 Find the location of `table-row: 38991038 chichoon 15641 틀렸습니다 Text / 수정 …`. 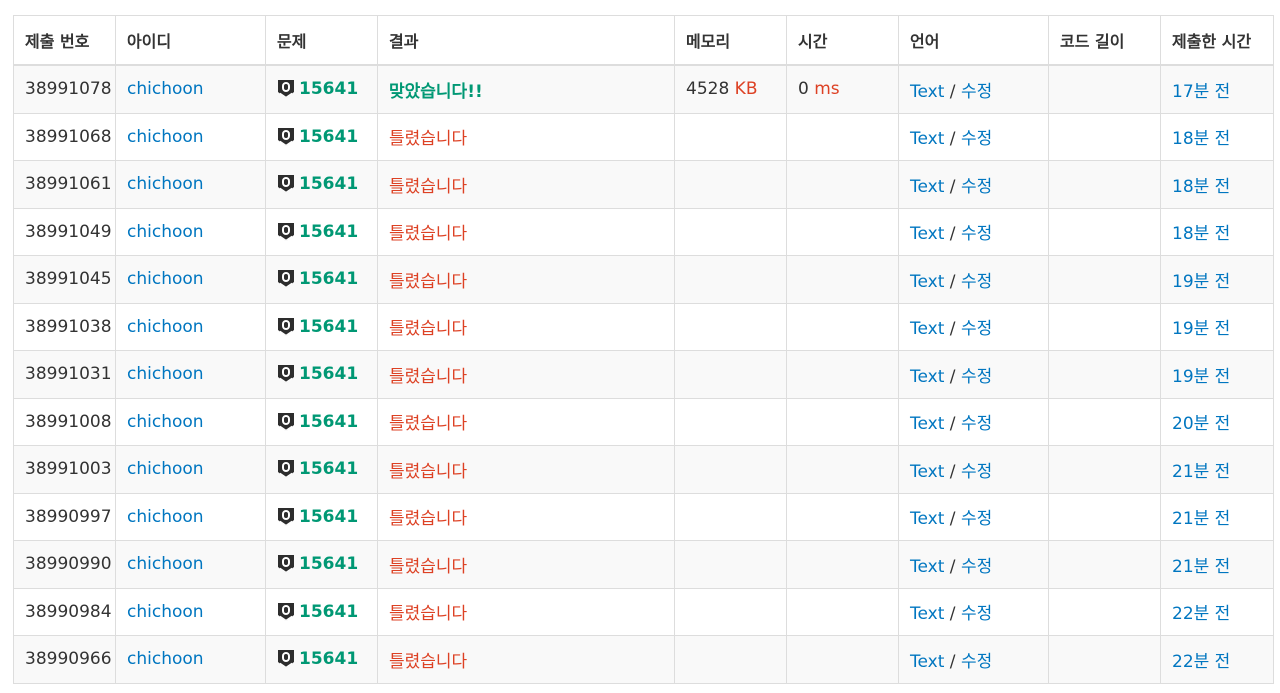

table-row: 38991038 chichoon 15641 틀렸습니다 Text / 수정 … is located at coordinates (643, 326).